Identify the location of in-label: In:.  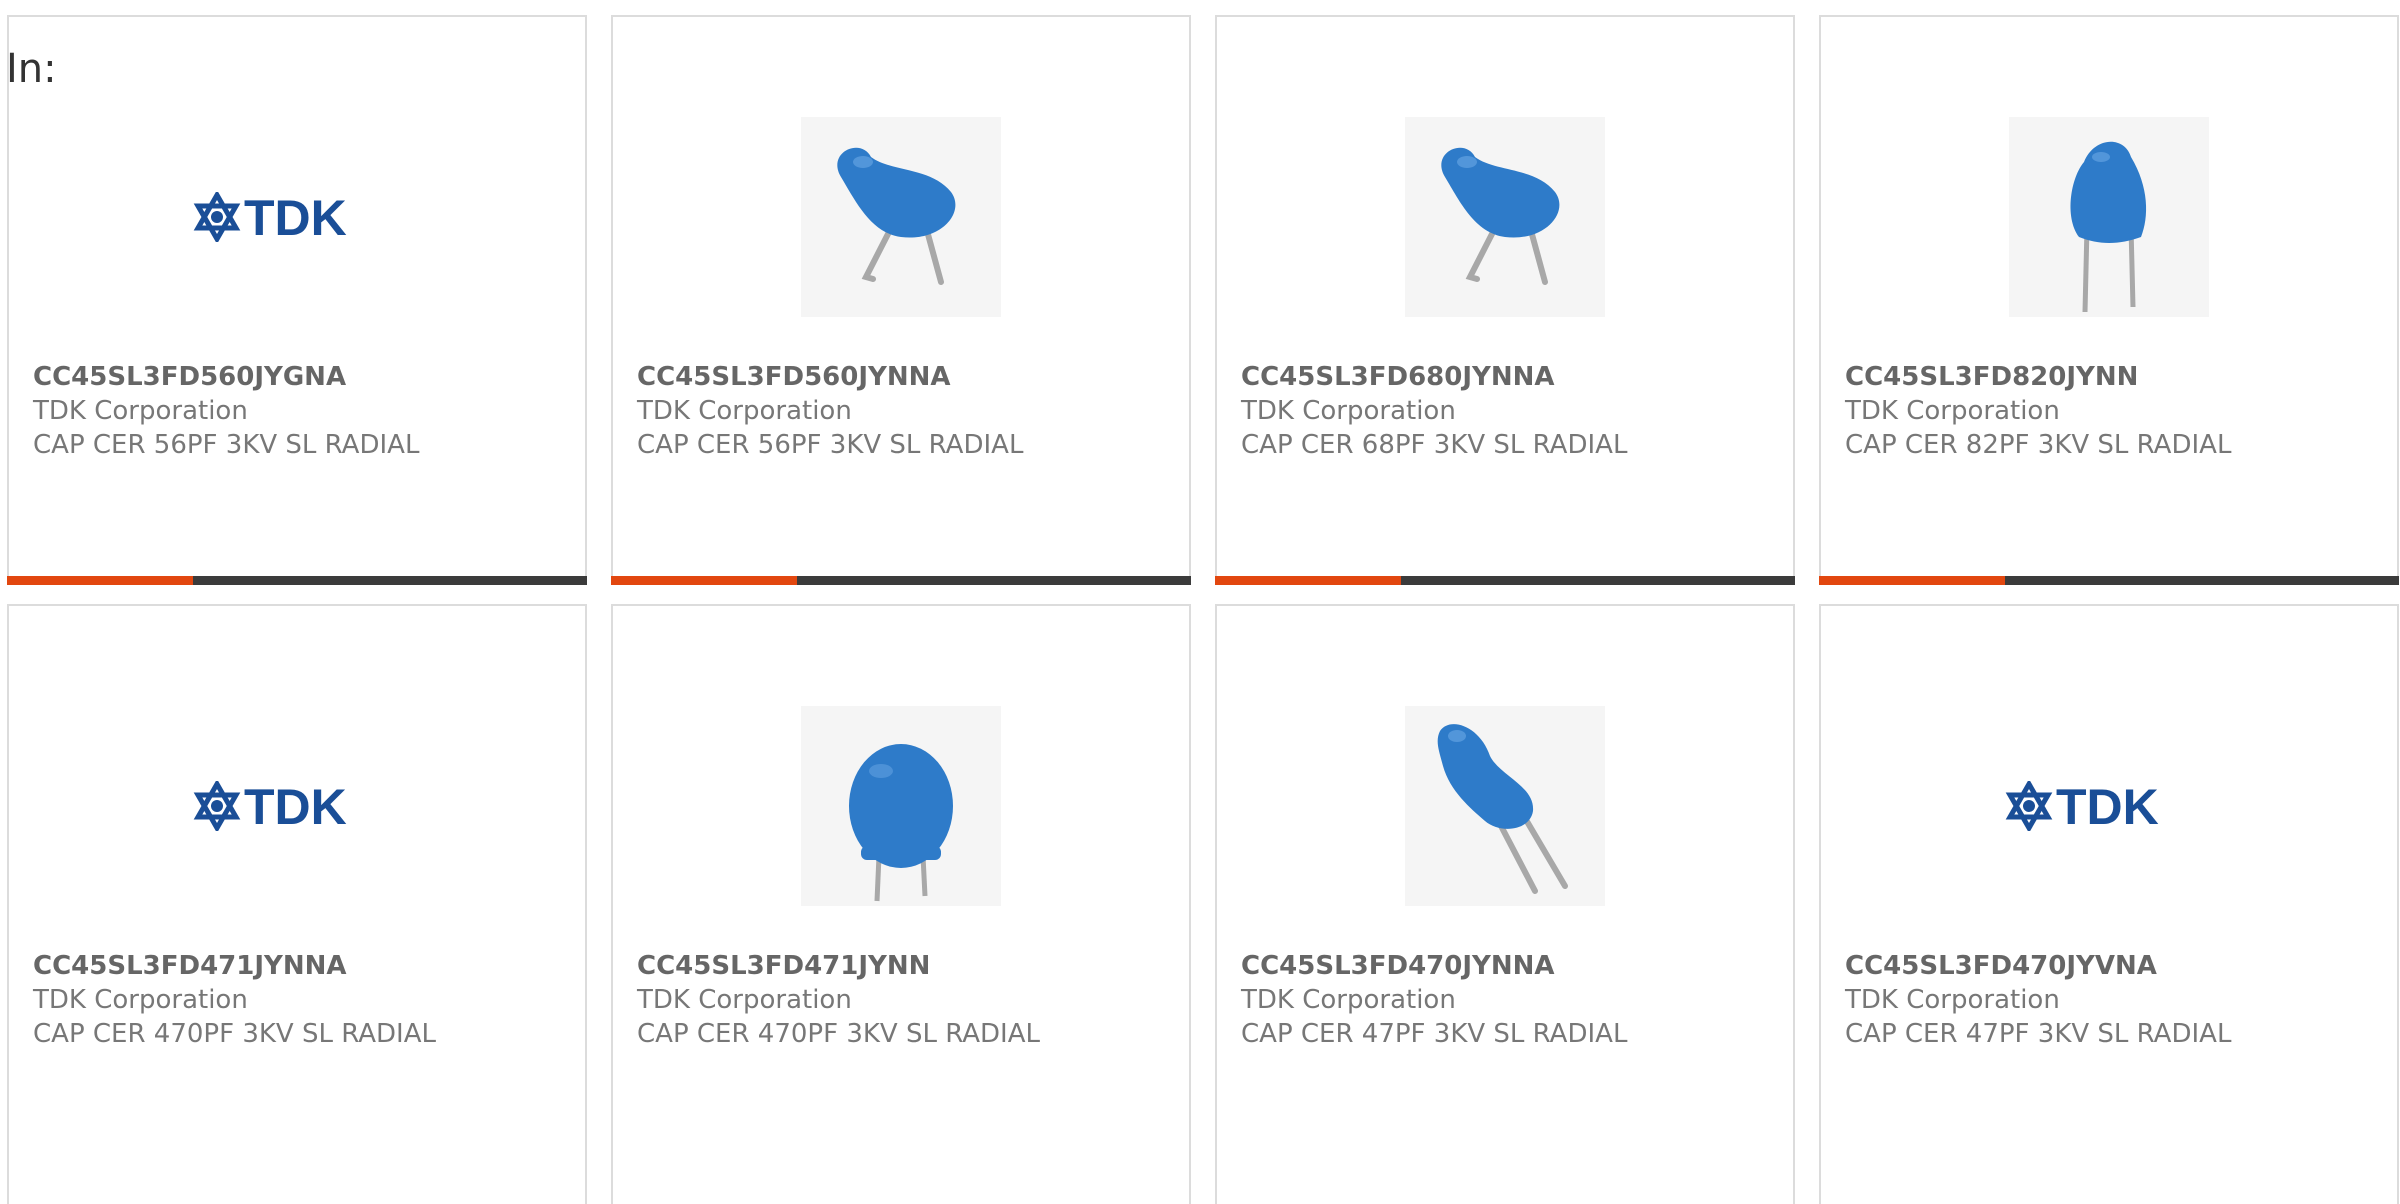
(31, 69).